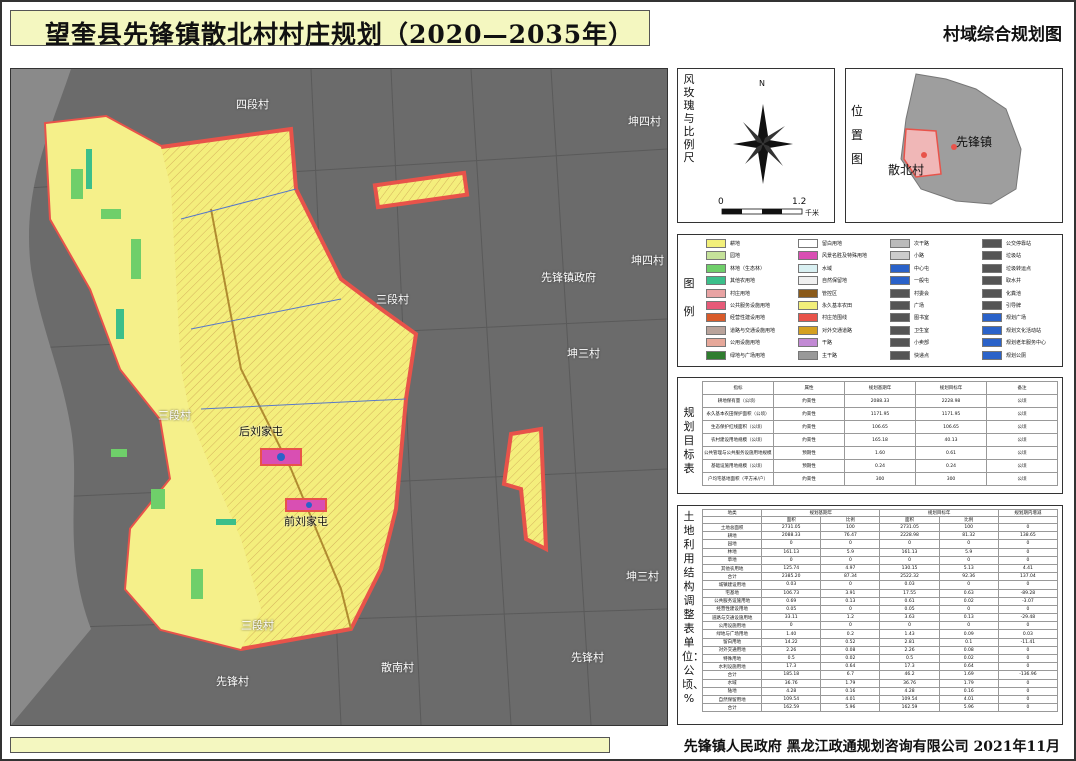  I want to click on legend-item: 规划文化活动站, so click(1011, 330).